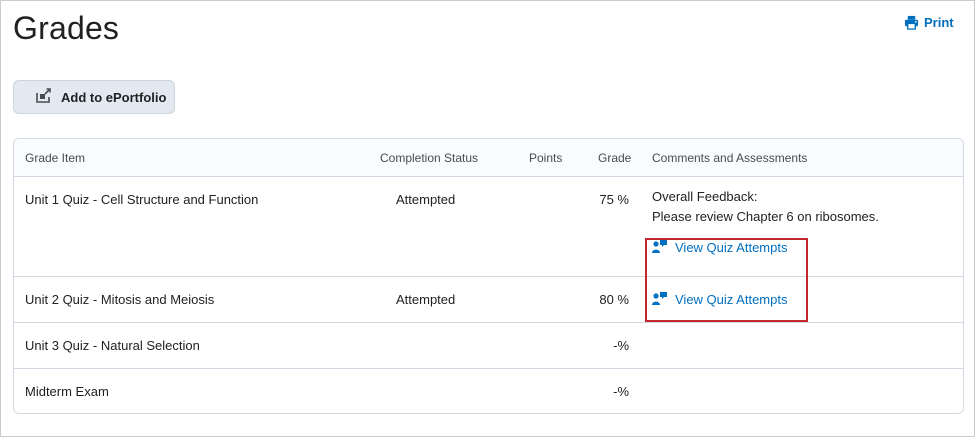 This screenshot has height=437, width=975. Describe the element at coordinates (120, 299) in the screenshot. I see `grade-item-name: Unit 2 Quiz - Mitosis and Meiosis` at that location.